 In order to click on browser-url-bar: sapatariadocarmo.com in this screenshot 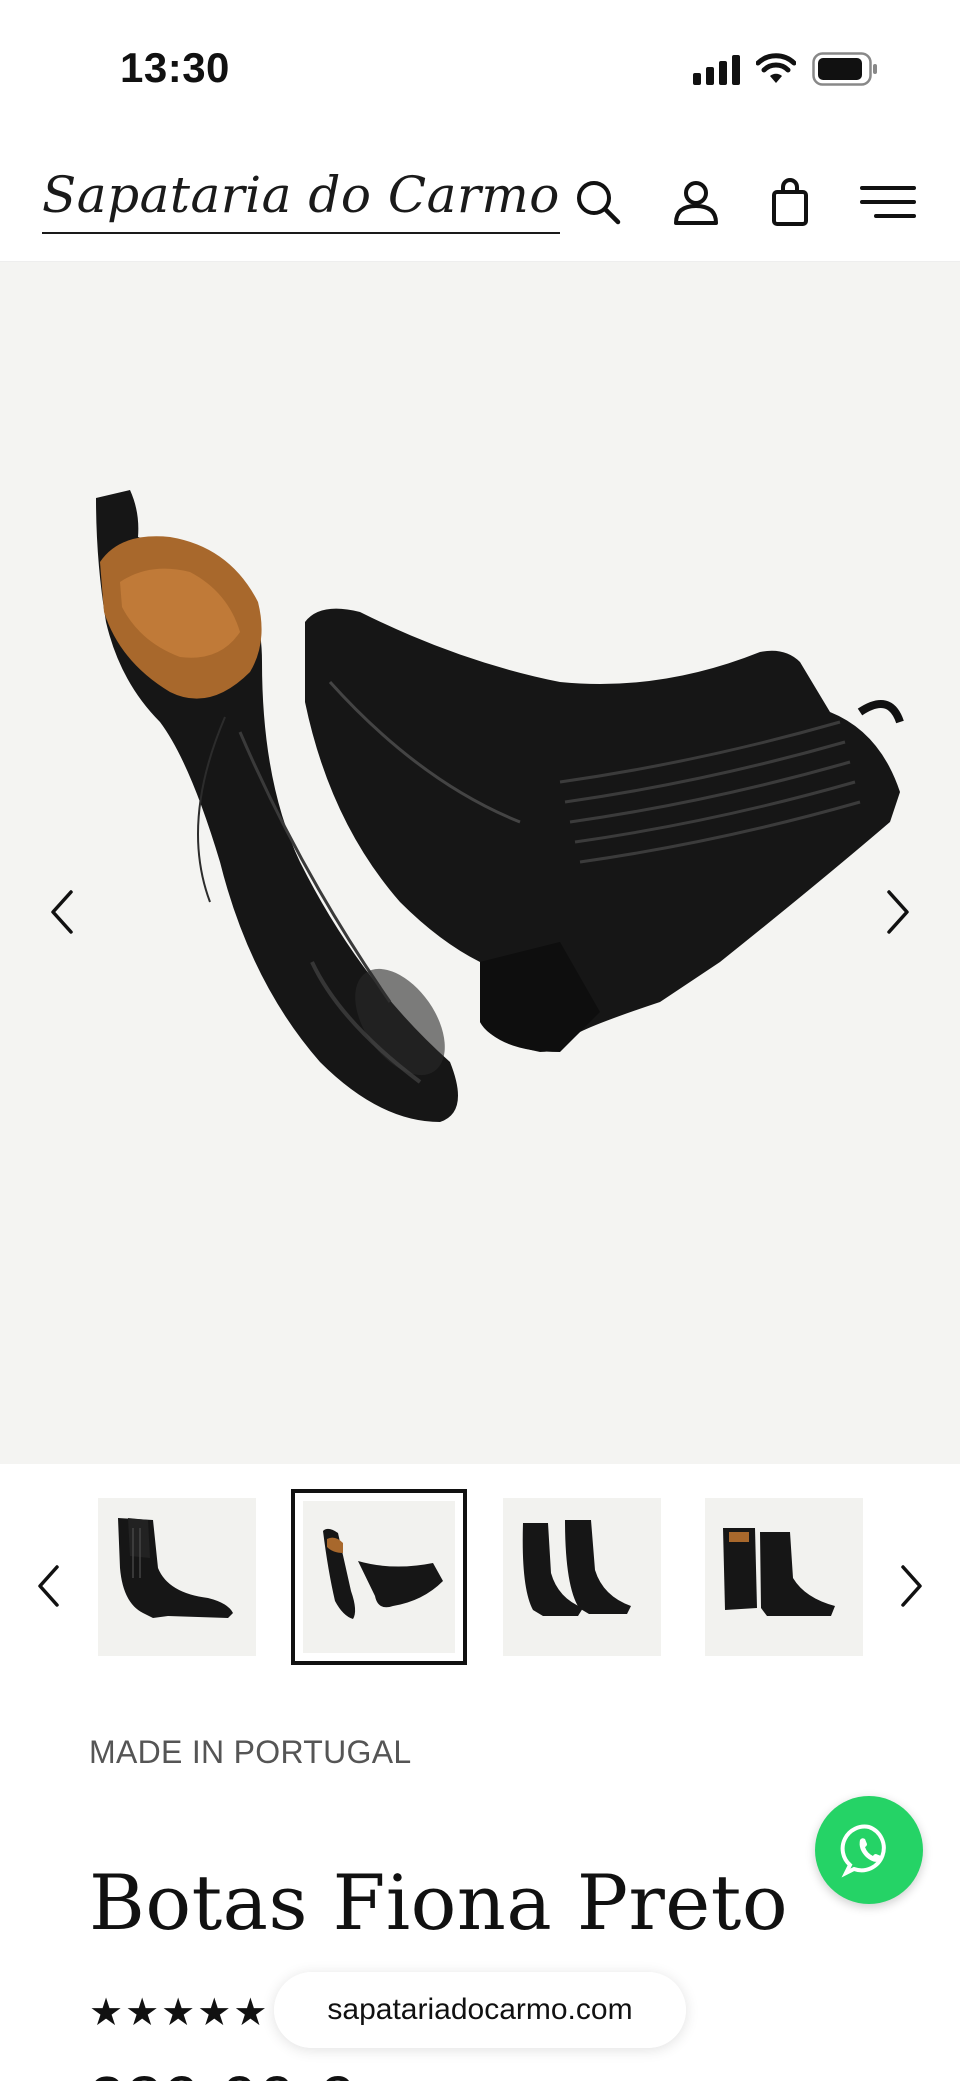, I will do `click(480, 2010)`.